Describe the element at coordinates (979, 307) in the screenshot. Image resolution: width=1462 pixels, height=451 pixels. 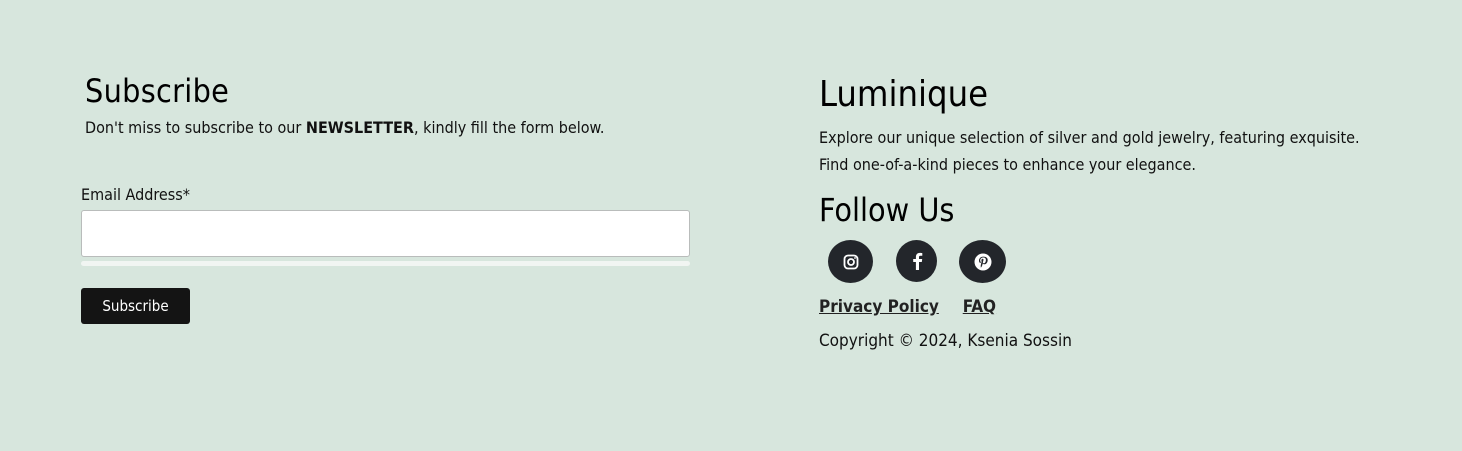
I see `faq-link: FAQ` at that location.